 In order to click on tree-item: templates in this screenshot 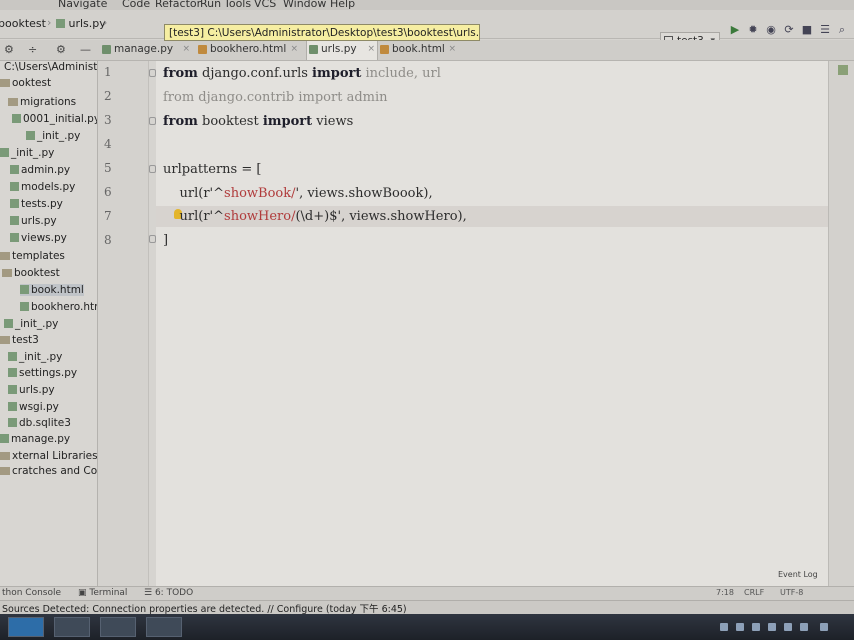, I will do `click(32, 256)`.